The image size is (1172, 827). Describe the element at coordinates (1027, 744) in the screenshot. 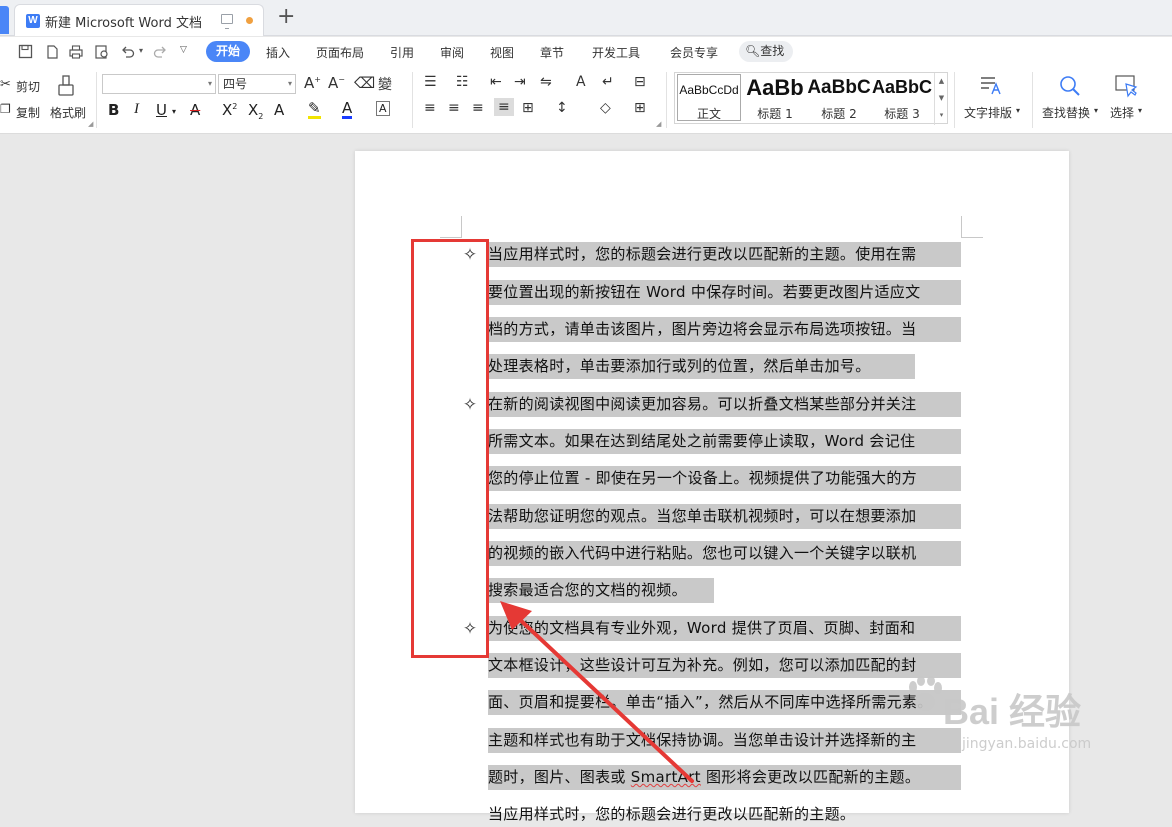

I see `watermark-url: jingyan.baidu.com` at that location.